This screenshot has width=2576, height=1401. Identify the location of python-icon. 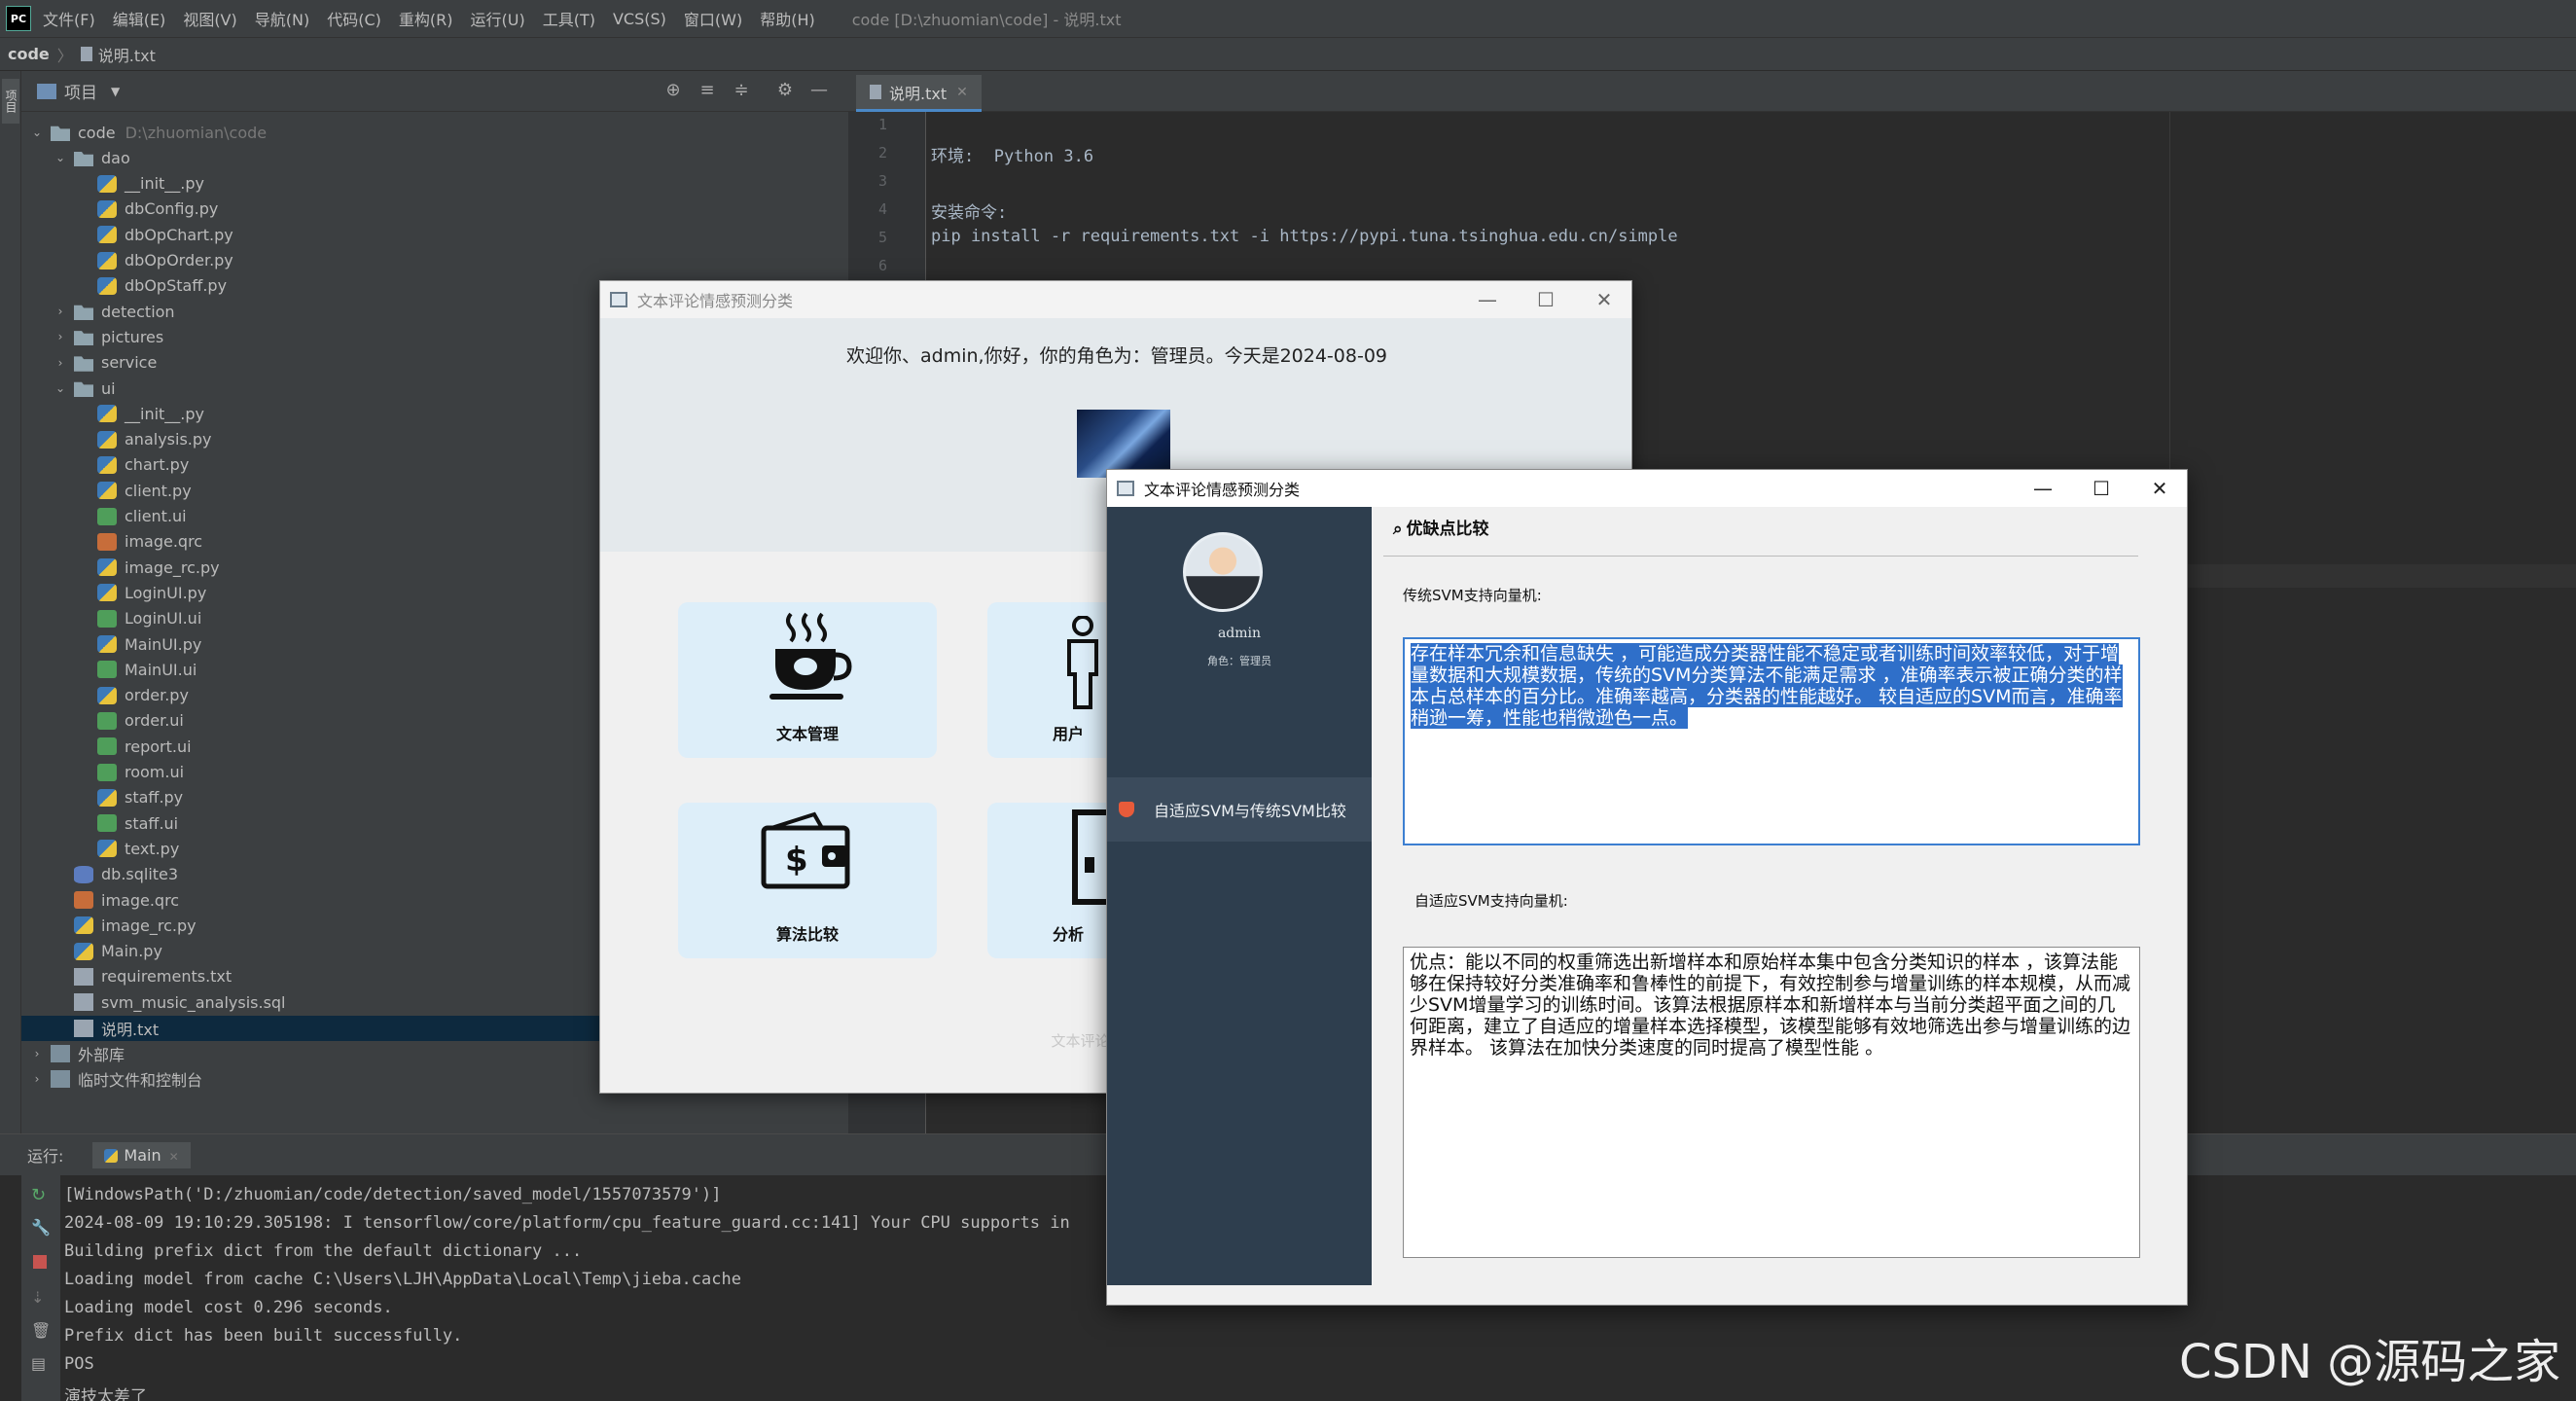
(111, 1155).